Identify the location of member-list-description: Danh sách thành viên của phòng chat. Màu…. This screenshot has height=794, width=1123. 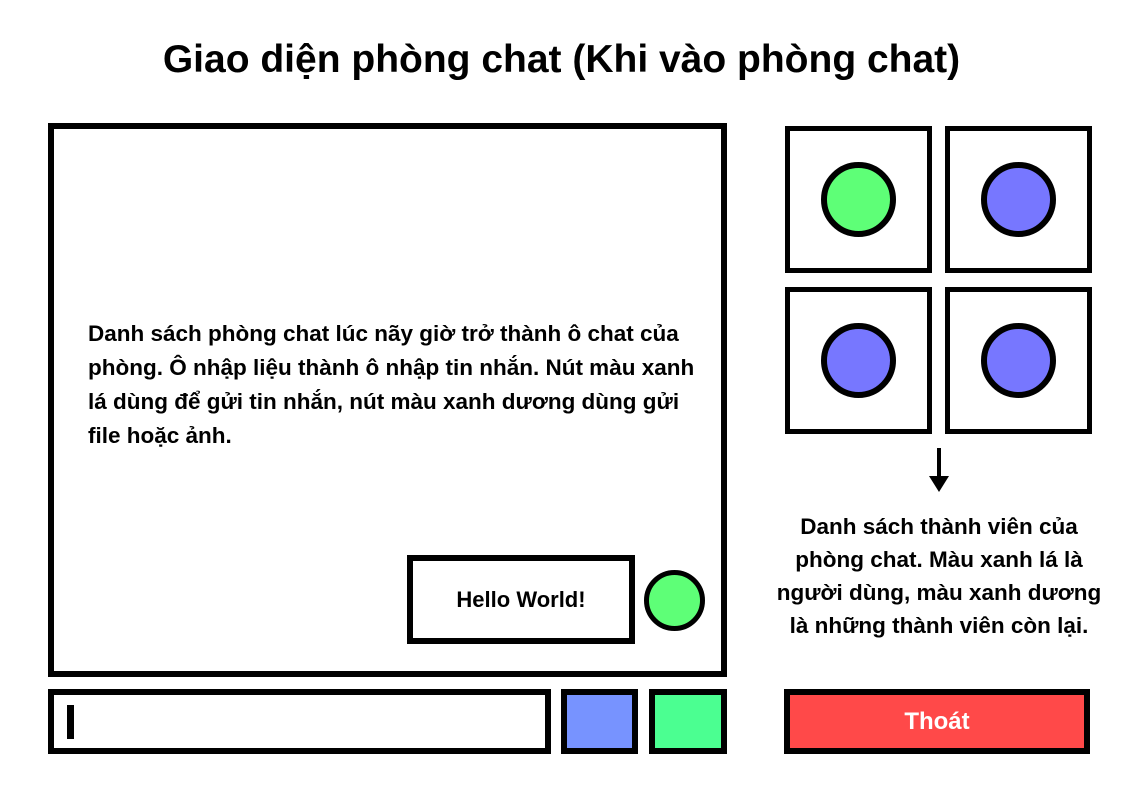
(939, 576).